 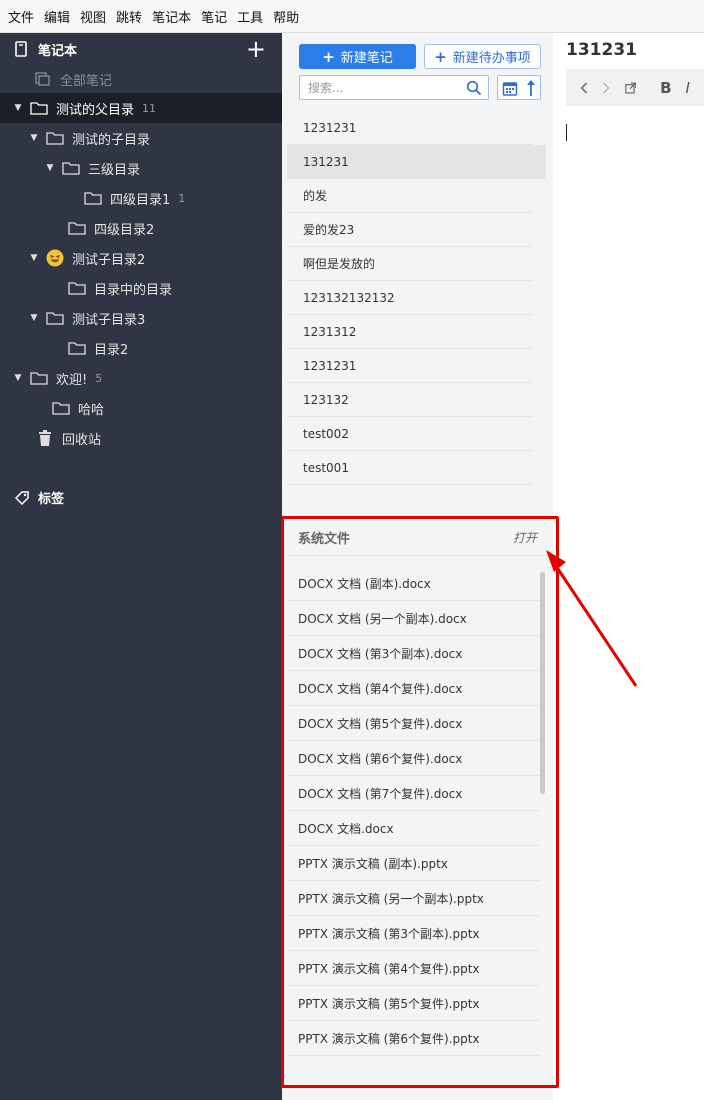 What do you see at coordinates (86, 81) in the screenshot?
I see `sidebar-item-label: 全部笔记` at bounding box center [86, 81].